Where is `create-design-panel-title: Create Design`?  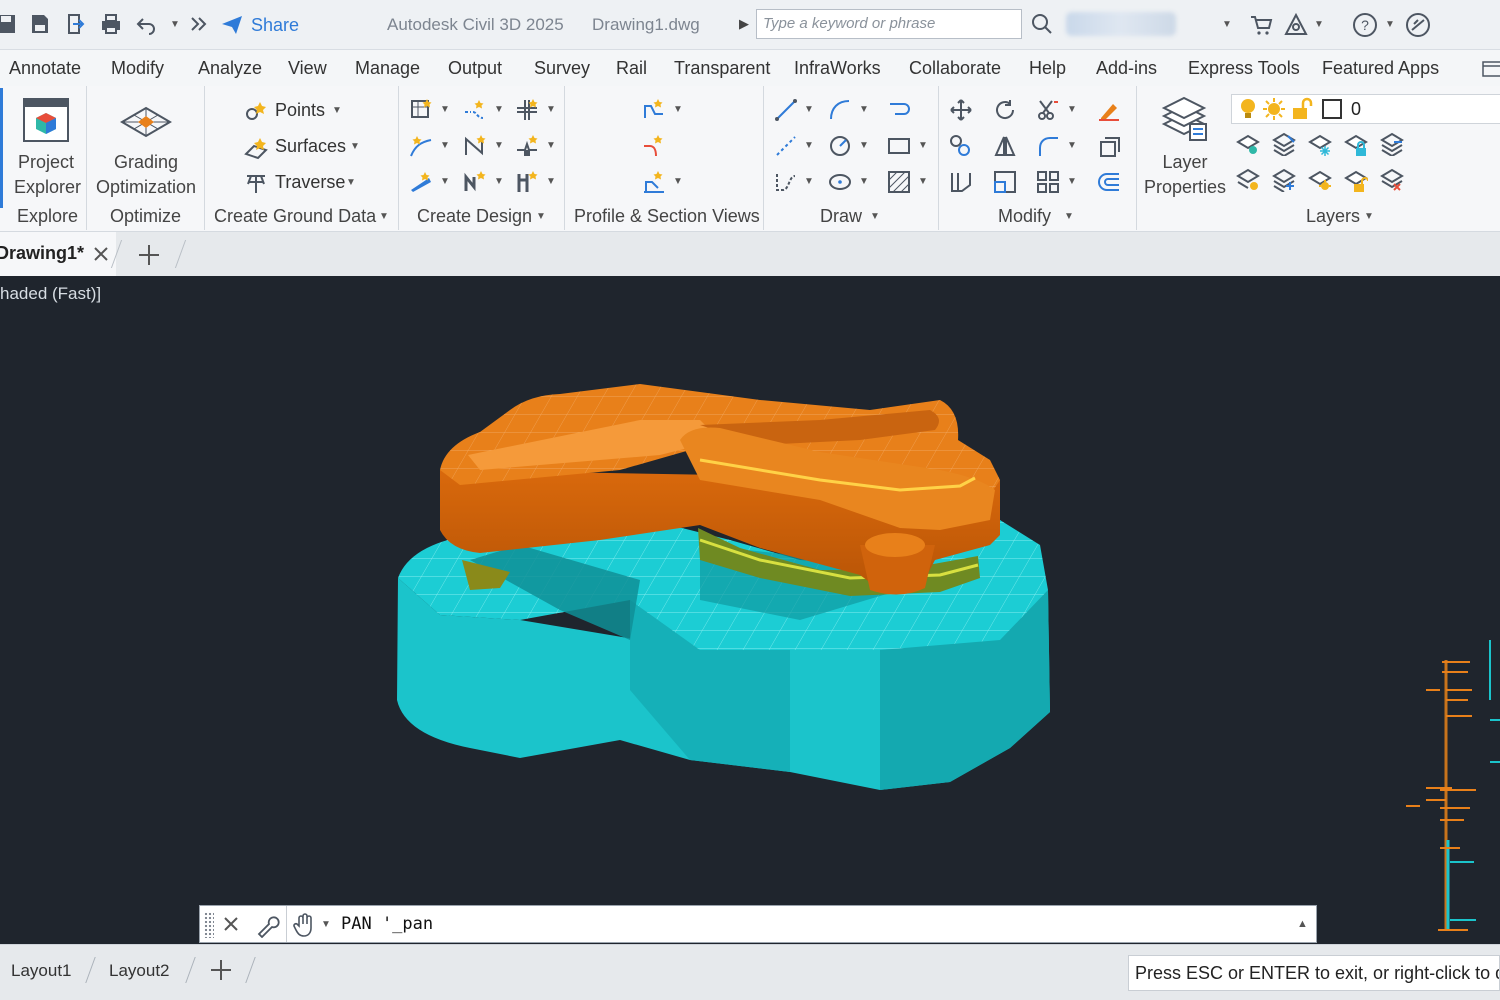 create-design-panel-title: Create Design is located at coordinates (474, 216).